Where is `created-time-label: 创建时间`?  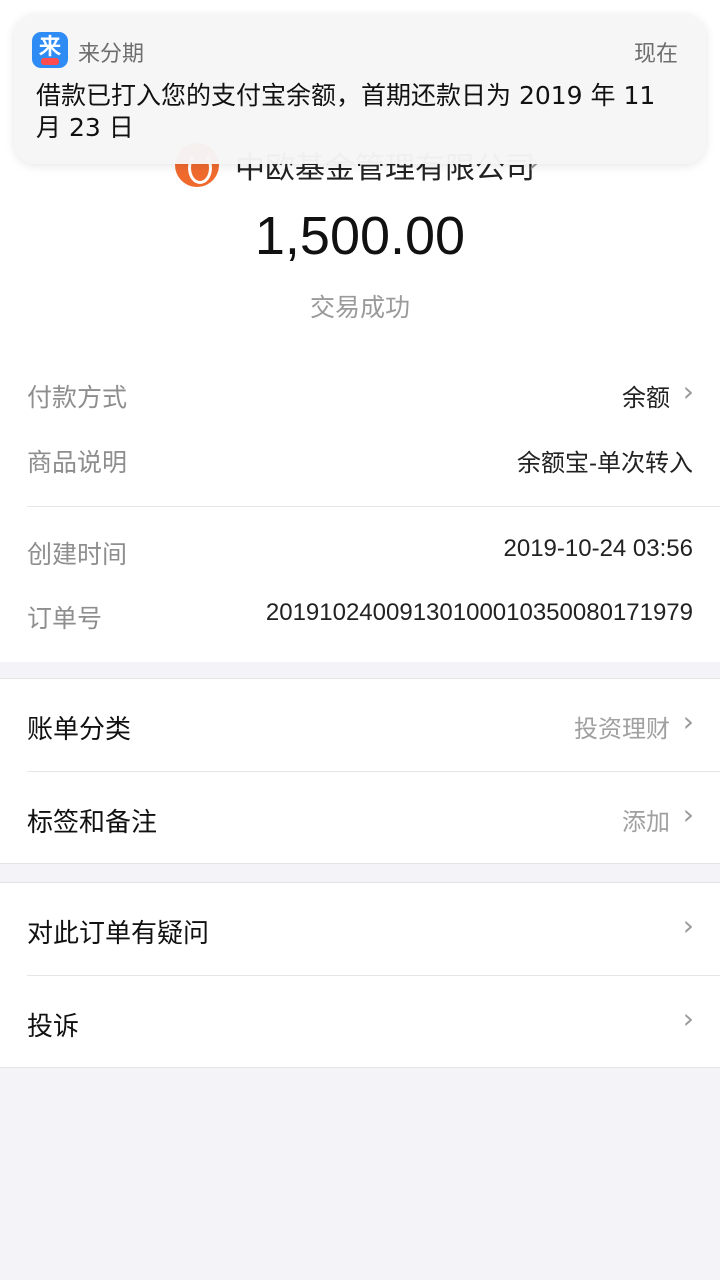
created-time-label: 创建时间 is located at coordinates (77, 554).